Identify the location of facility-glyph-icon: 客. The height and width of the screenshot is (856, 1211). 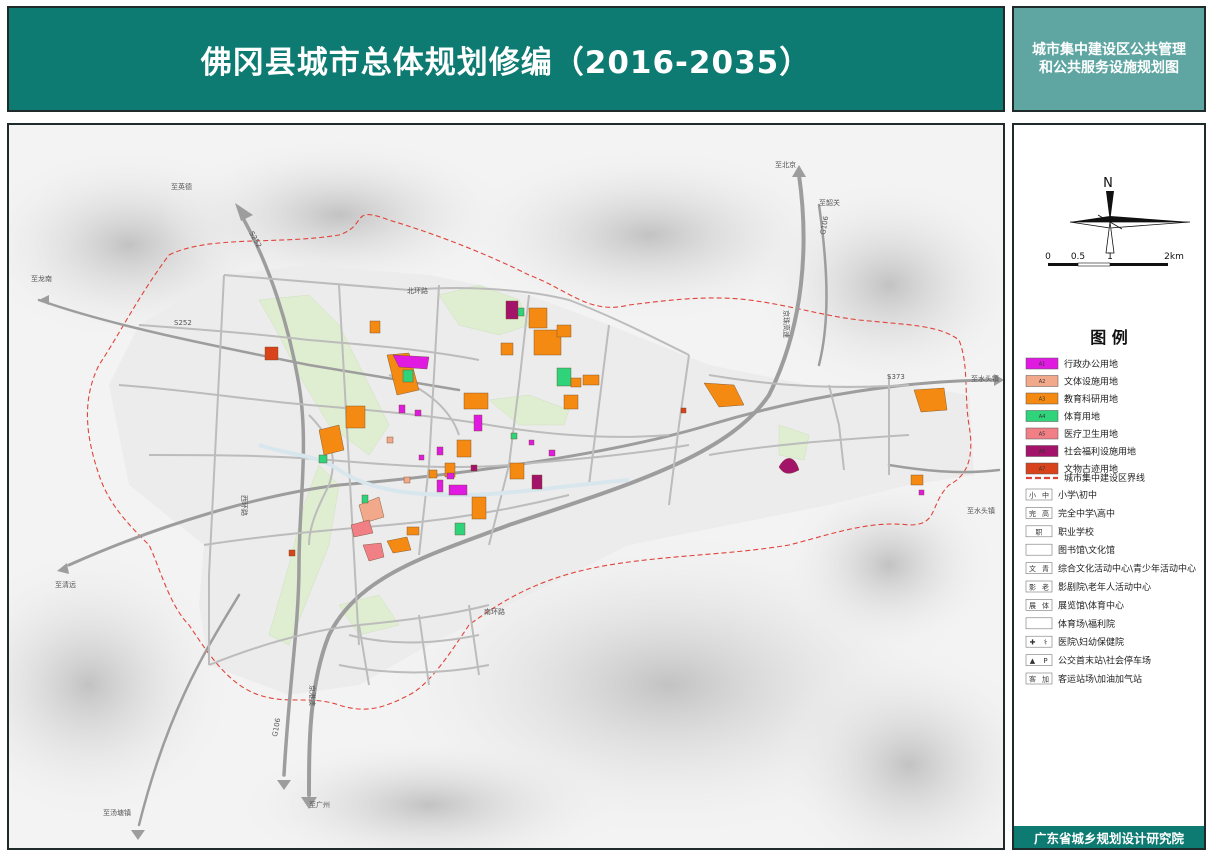
(1032, 679).